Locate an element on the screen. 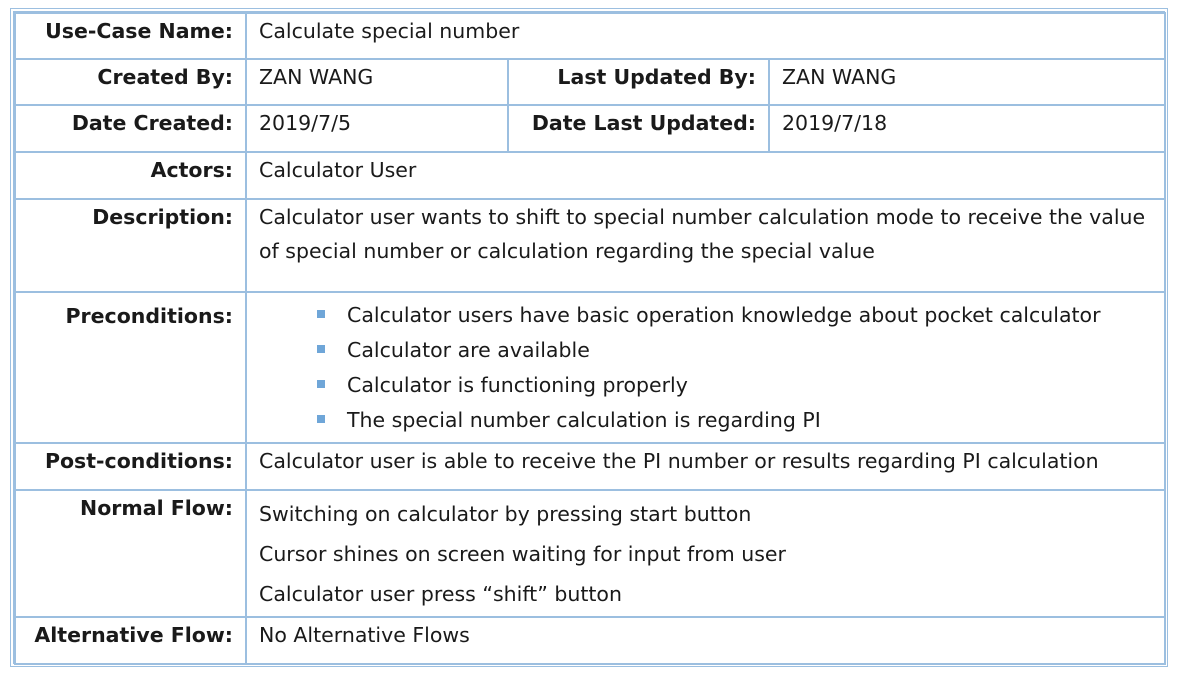 The height and width of the screenshot is (677, 1181). precondition-text: Calculator is functioning properly is located at coordinates (517, 385).